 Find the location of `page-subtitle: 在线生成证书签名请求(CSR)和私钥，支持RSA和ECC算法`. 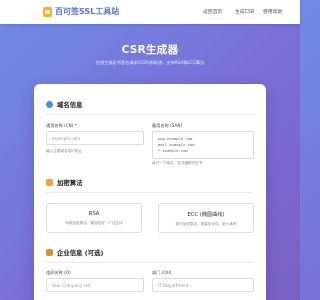

page-subtitle: 在线生成证书签名请求(CSR)和私钥，支持RSA和ECC算法 is located at coordinates (150, 62).